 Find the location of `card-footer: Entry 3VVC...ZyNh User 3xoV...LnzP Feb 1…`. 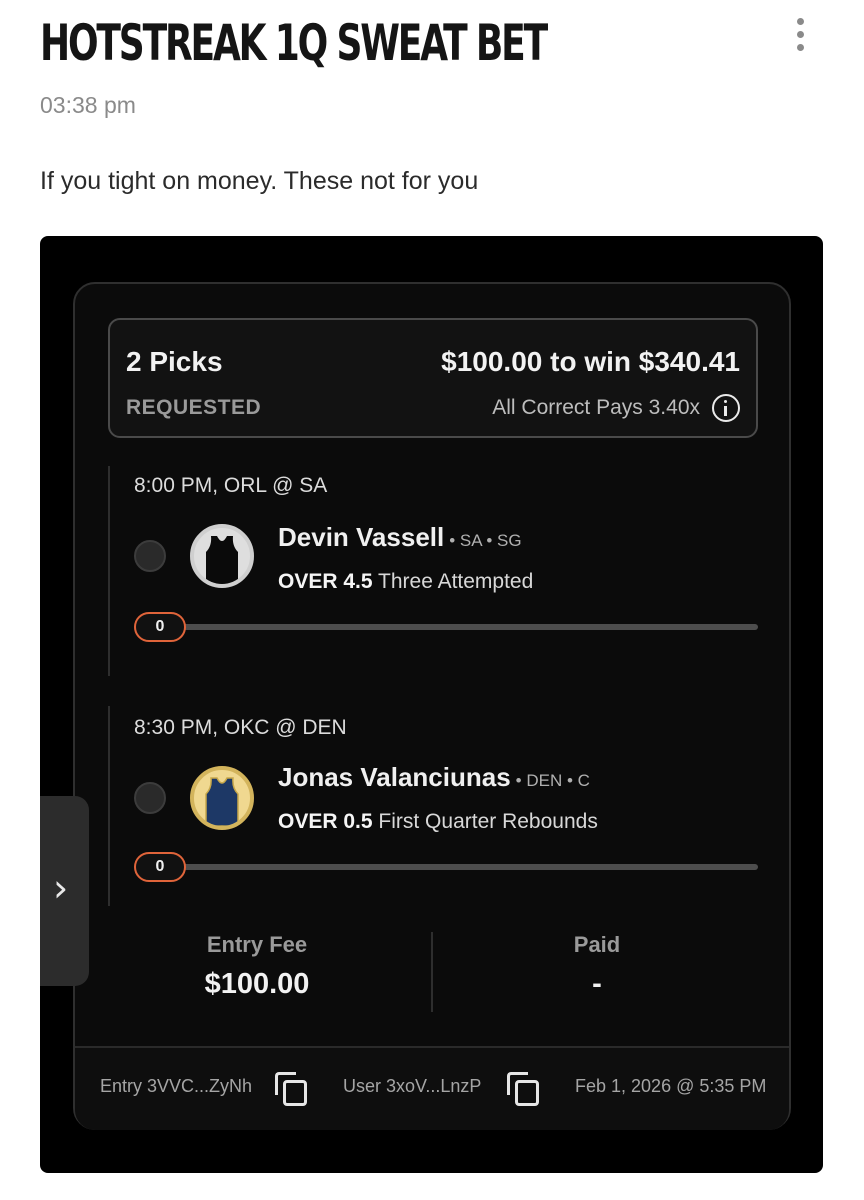

card-footer: Entry 3VVC...ZyNh User 3xoV...LnzP Feb 1… is located at coordinates (432, 1088).